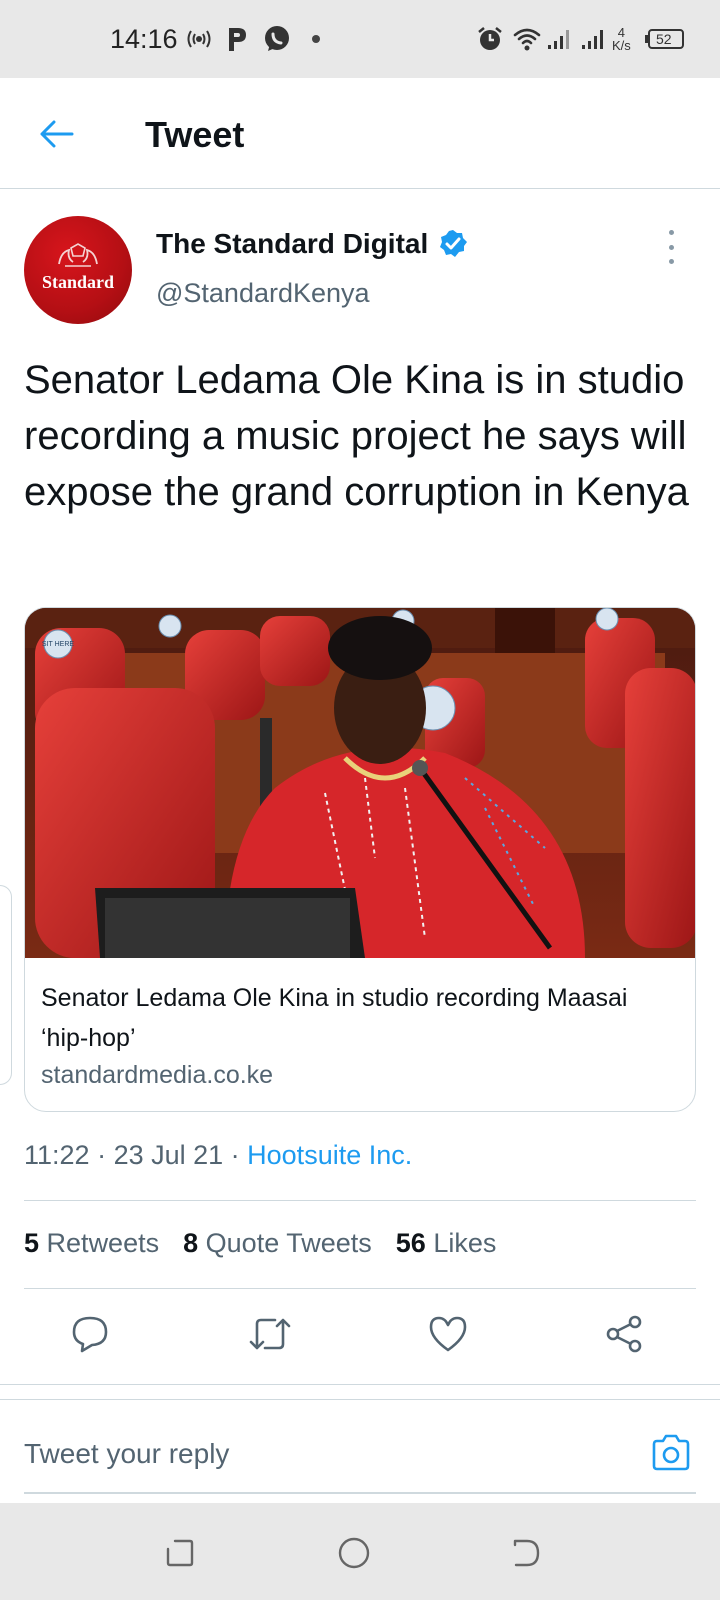 The width and height of the screenshot is (720, 1600). Describe the element at coordinates (168, 1155) in the screenshot. I see `tweet-date: 23 Jul 21` at that location.